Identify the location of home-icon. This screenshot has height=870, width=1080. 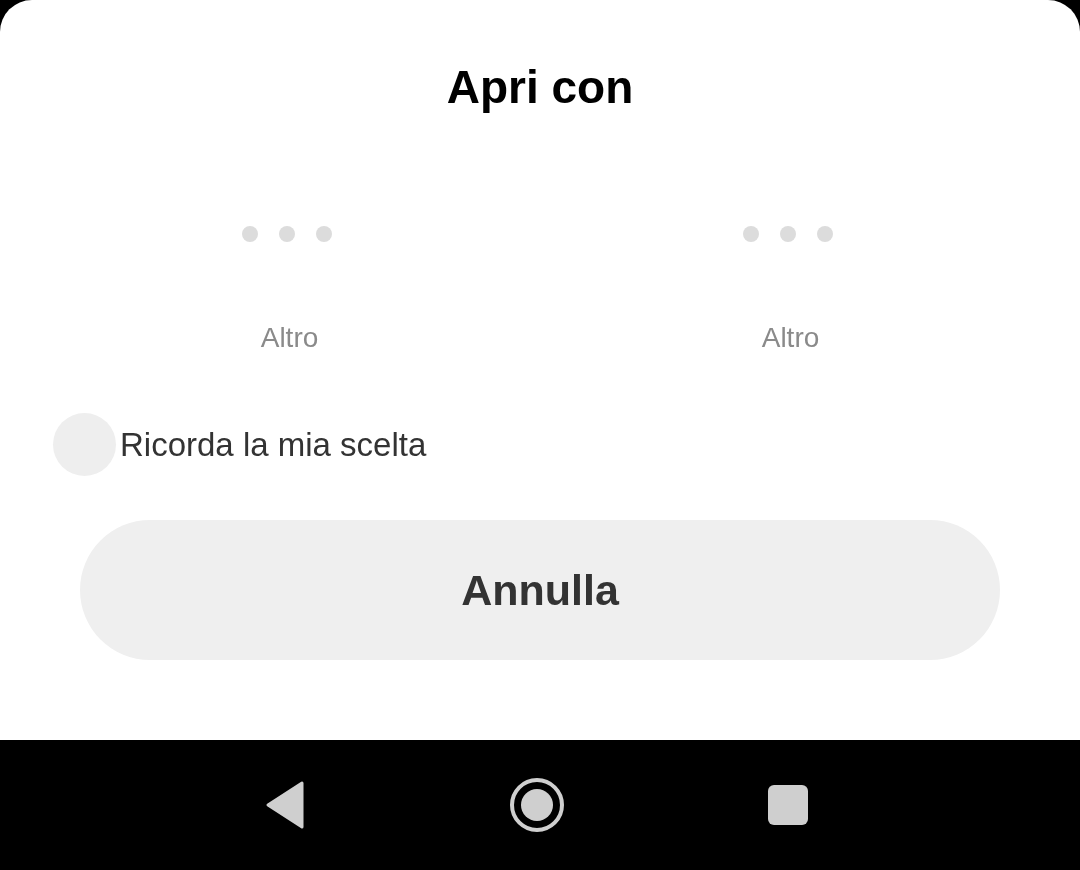
(537, 805).